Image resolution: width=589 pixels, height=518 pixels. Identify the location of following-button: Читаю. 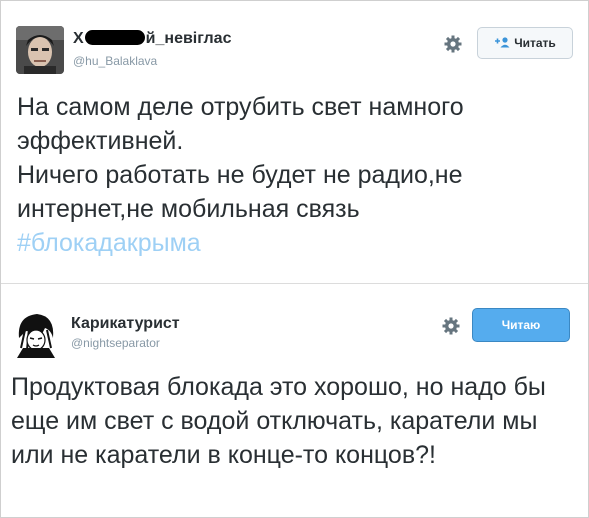
(521, 325).